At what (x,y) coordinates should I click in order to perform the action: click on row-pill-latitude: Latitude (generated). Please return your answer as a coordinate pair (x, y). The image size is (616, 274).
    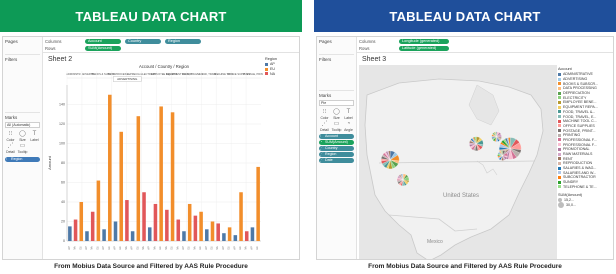
    Looking at the image, I should click on (424, 48).